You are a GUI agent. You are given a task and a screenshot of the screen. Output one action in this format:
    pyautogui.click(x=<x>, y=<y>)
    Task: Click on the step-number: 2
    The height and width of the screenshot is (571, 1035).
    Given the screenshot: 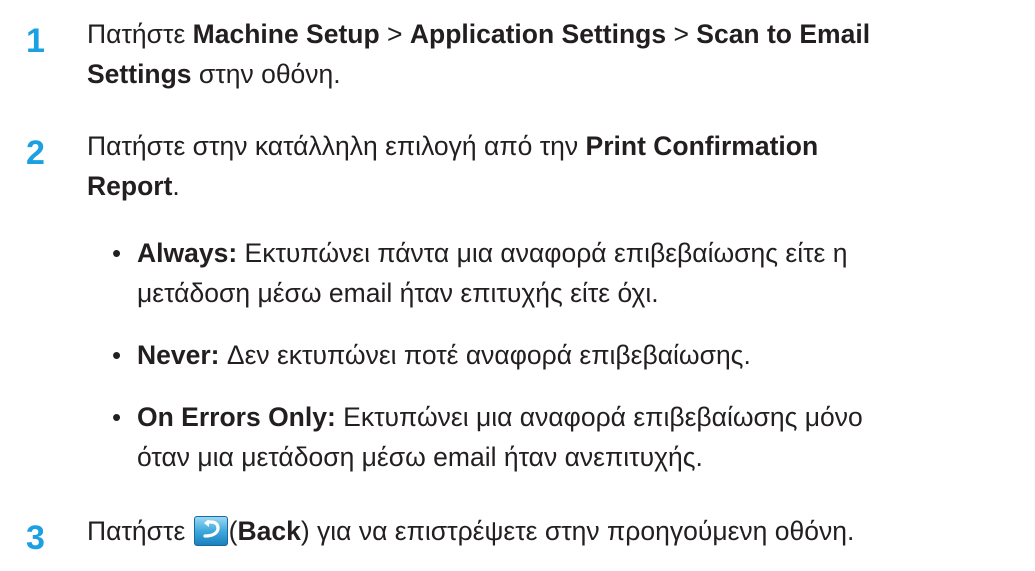 What is the action you would take?
    pyautogui.click(x=35, y=153)
    